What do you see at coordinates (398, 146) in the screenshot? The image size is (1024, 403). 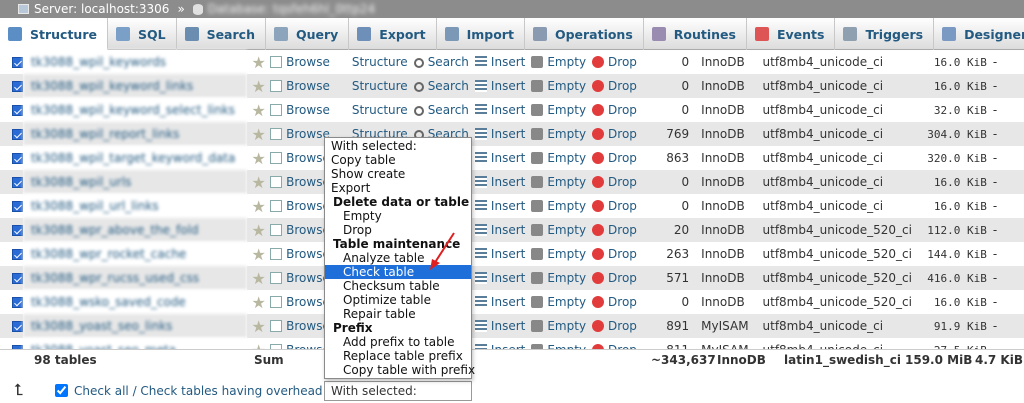 I see `dropdown-option: With selected:` at bounding box center [398, 146].